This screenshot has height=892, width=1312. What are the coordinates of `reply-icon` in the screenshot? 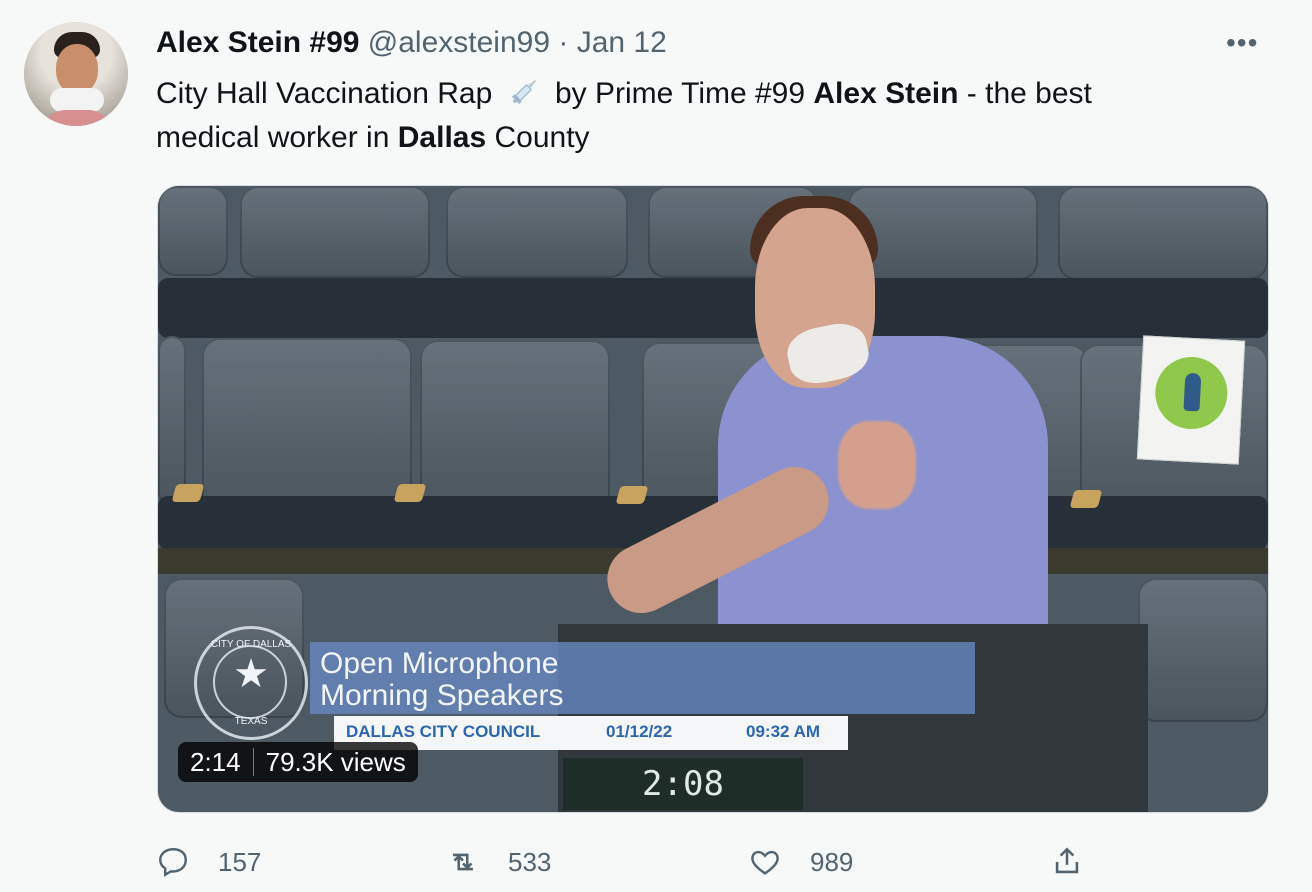 It's located at (173, 862).